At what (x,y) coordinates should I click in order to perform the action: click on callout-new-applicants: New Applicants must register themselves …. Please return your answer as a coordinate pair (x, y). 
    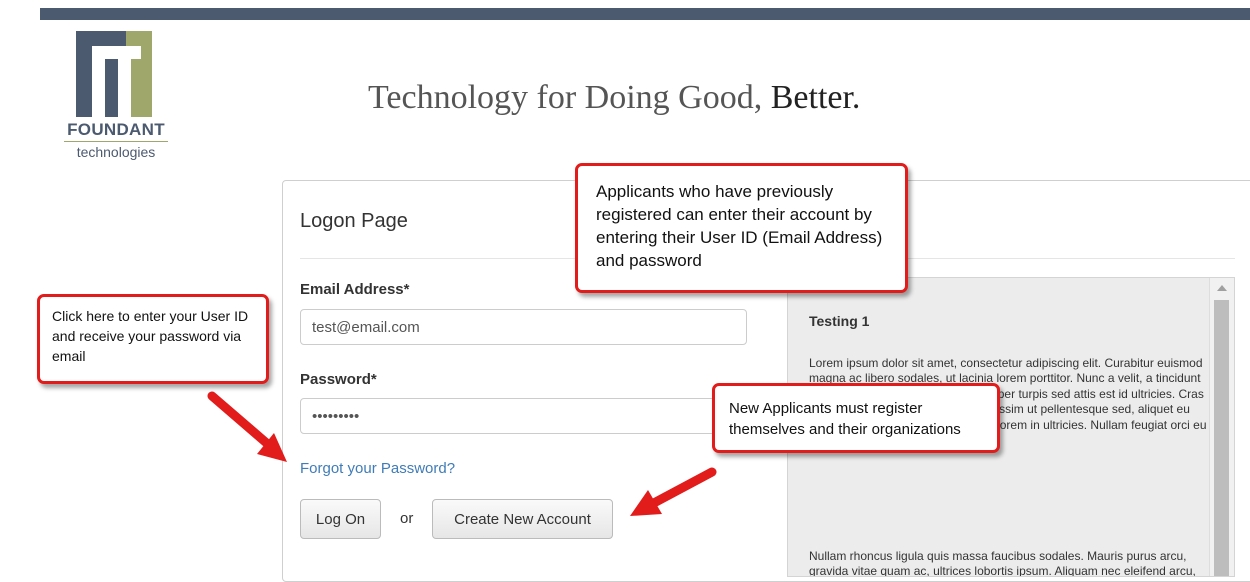
    Looking at the image, I should click on (856, 418).